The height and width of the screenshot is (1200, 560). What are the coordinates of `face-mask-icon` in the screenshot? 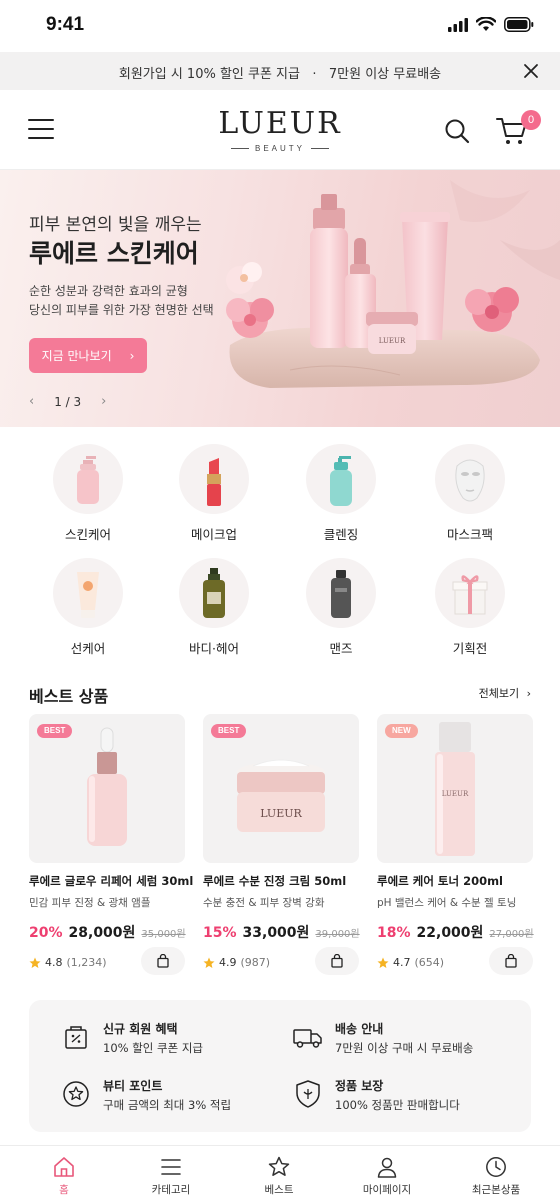 It's located at (470, 480).